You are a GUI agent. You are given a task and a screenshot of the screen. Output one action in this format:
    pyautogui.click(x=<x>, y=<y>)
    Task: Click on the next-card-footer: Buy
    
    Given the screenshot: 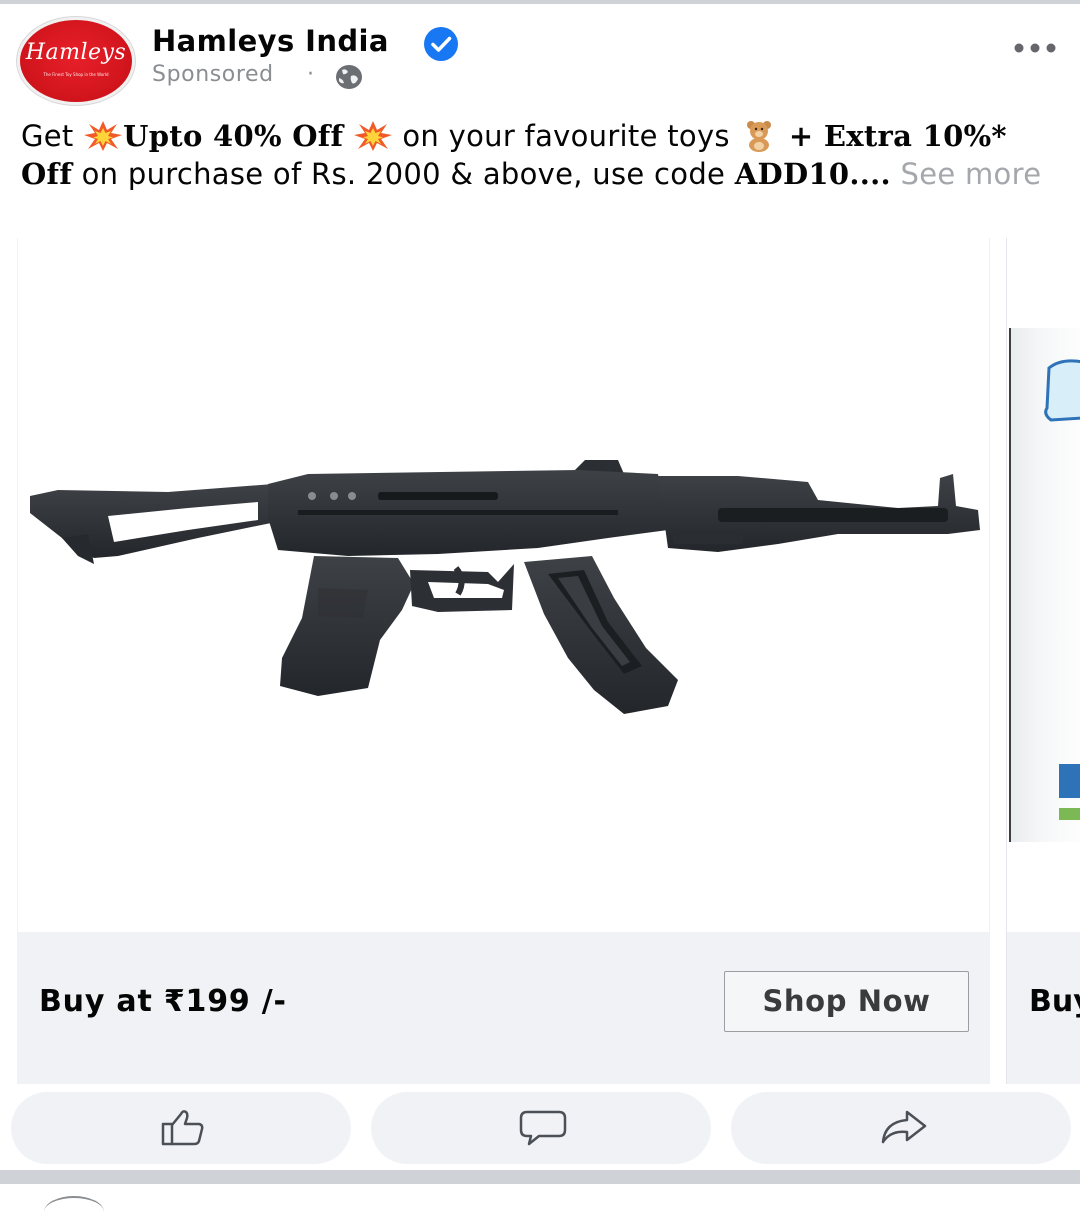 What is the action you would take?
    pyautogui.click(x=1043, y=1008)
    